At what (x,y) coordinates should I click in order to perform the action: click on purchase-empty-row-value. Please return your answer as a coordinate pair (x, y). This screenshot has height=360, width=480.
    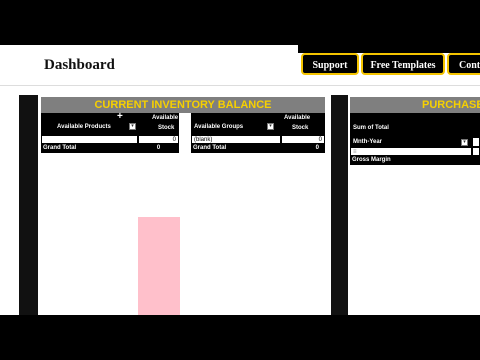
    Looking at the image, I should click on (476, 151).